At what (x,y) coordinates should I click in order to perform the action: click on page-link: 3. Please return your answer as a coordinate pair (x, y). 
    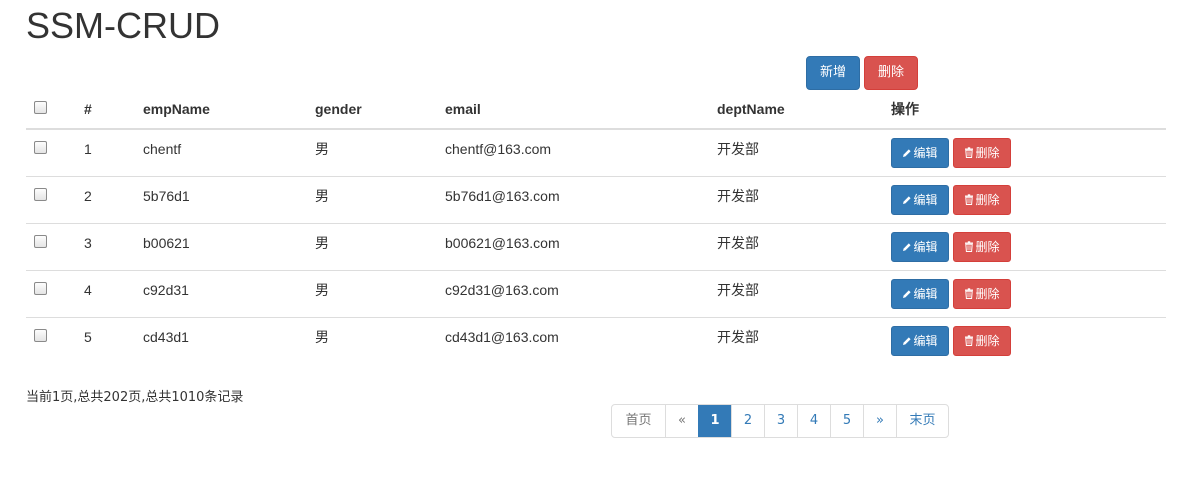
    Looking at the image, I should click on (780, 421).